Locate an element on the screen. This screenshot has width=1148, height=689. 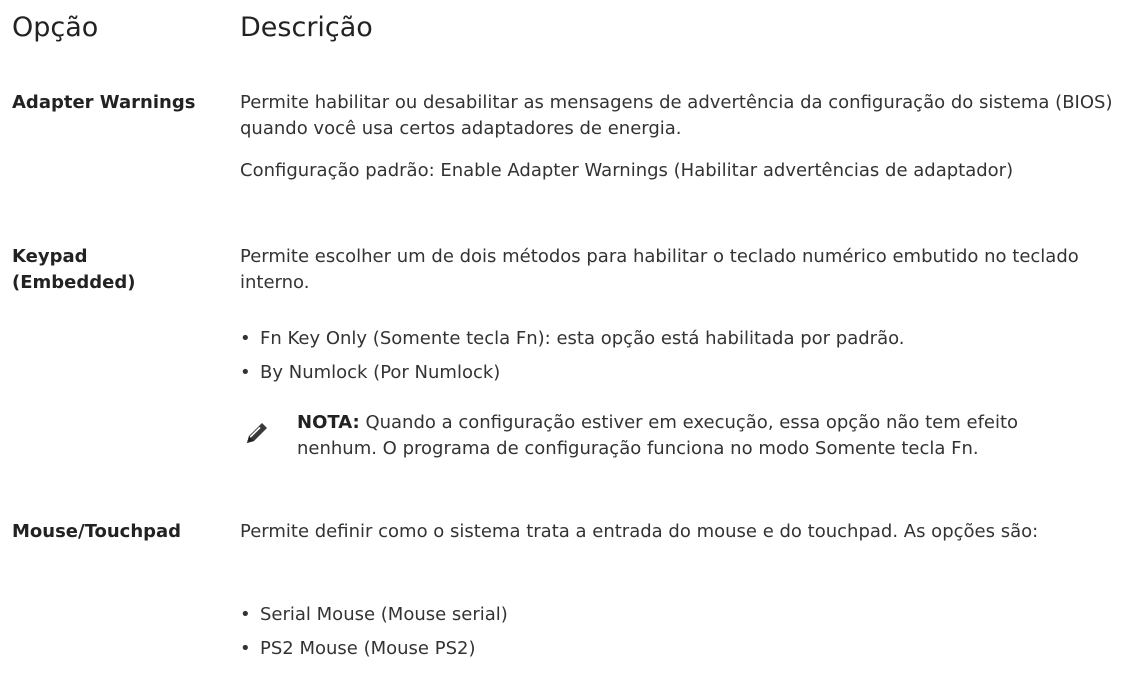
option-name-keypad-embedded: Keypad (Embedded) is located at coordinates (74, 269).